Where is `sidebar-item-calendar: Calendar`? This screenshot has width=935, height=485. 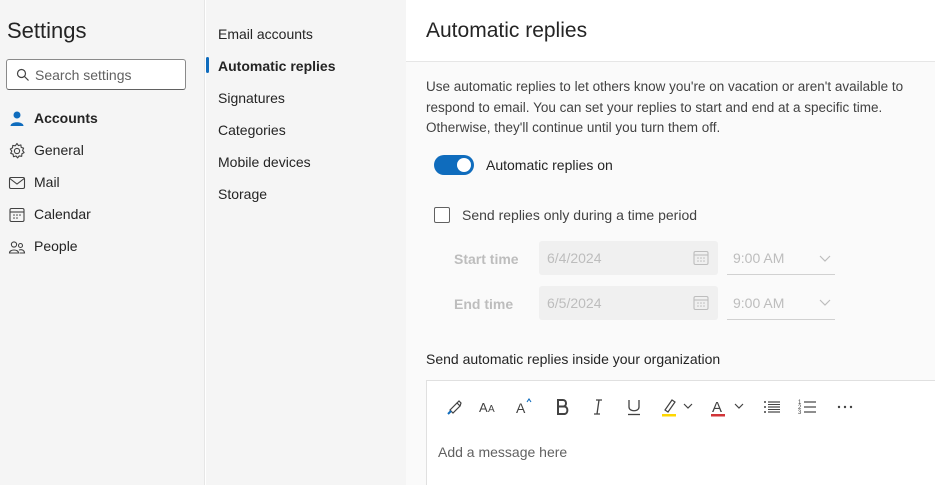 sidebar-item-calendar: Calendar is located at coordinates (102, 215).